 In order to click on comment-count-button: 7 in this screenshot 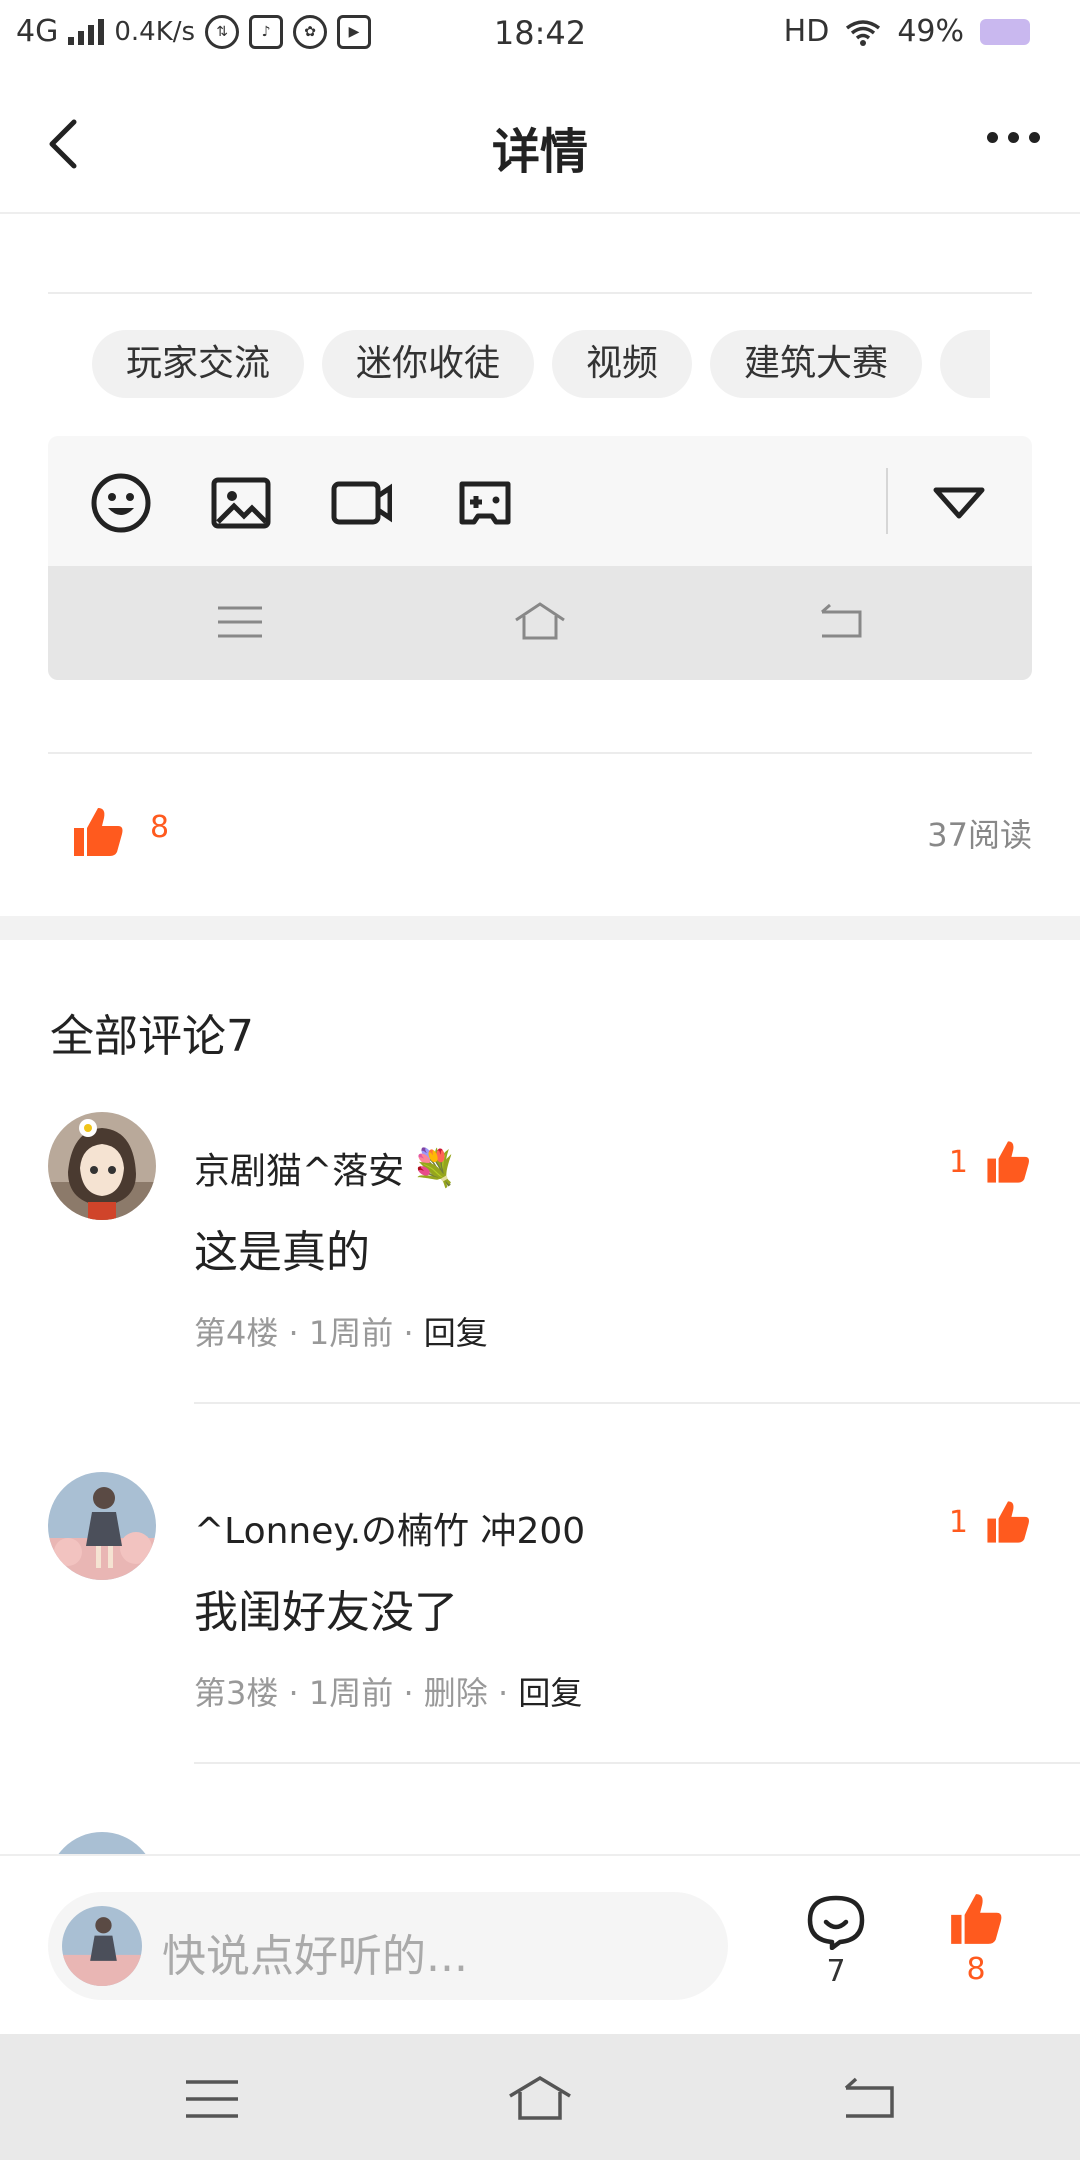, I will do `click(836, 1941)`.